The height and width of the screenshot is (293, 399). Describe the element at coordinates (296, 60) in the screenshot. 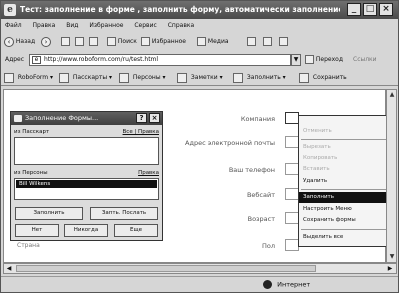

I see `address-dropdown-button: ▼` at that location.